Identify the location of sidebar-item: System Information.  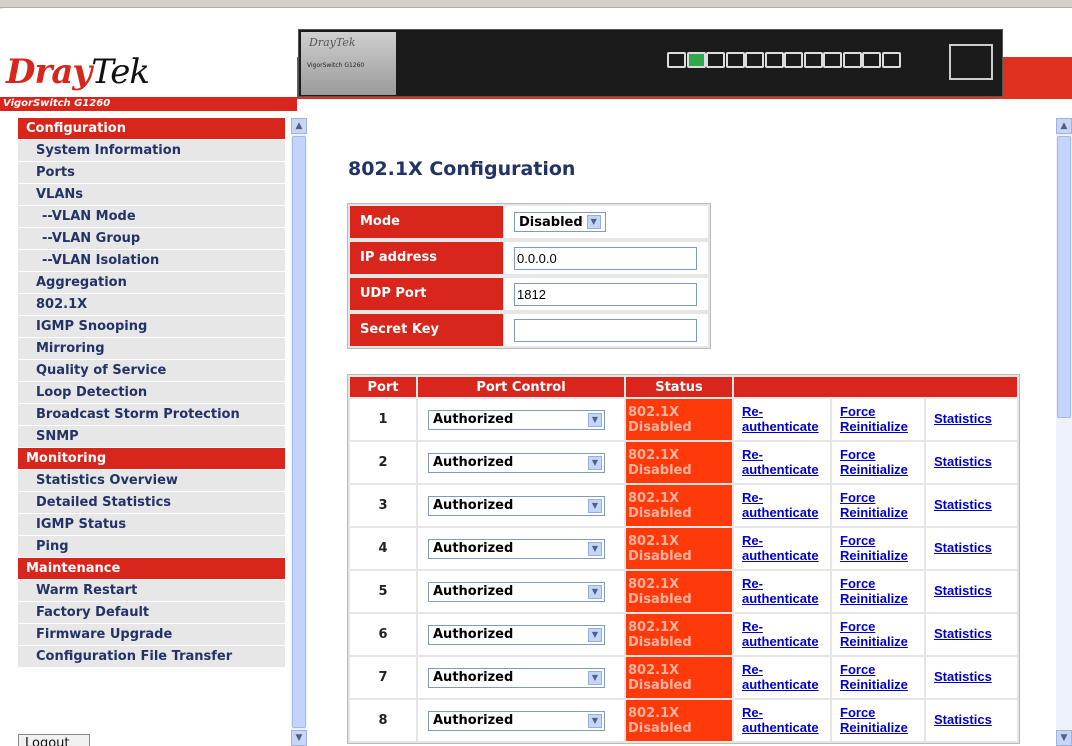
(151, 151).